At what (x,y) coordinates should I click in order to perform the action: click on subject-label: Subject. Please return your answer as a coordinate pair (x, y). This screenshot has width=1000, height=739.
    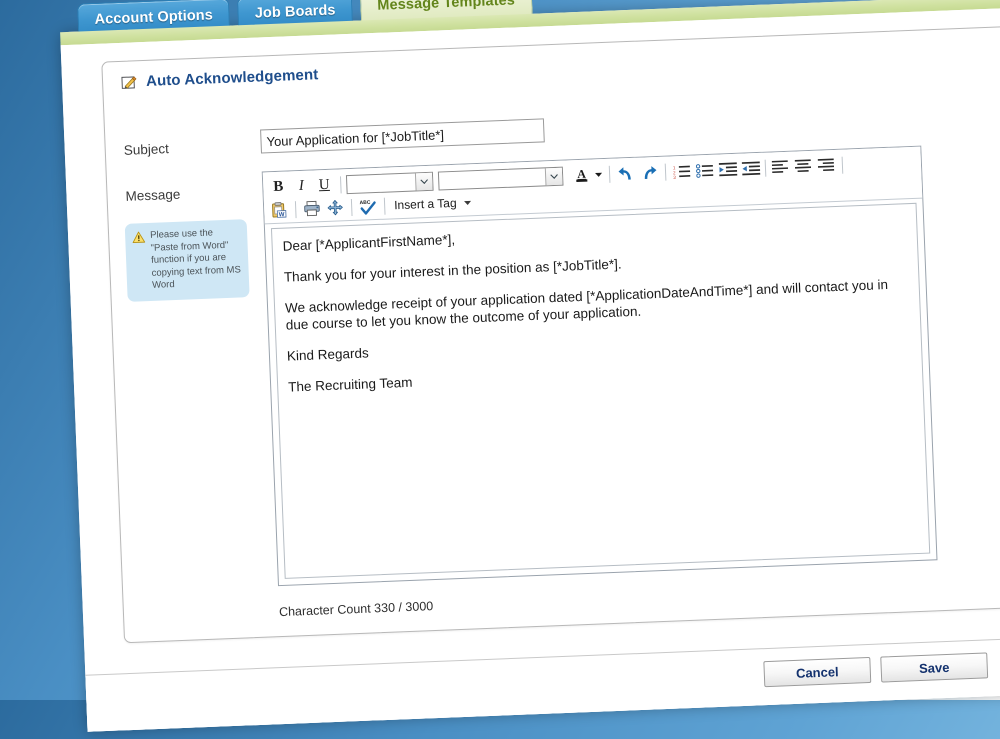
    Looking at the image, I should click on (146, 149).